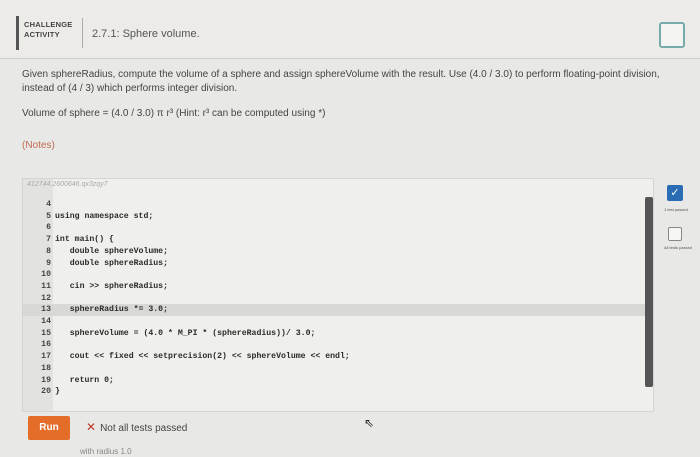 The height and width of the screenshot is (457, 700). Describe the element at coordinates (38, 145) in the screenshot. I see `notes-link: (Notes)` at that location.